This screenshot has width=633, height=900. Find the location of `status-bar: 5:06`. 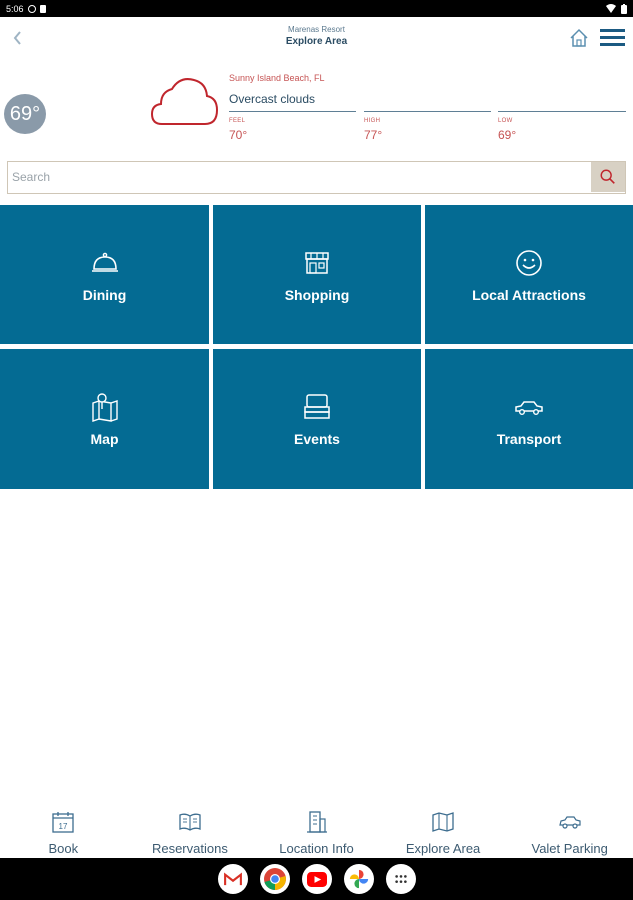

status-bar: 5:06 is located at coordinates (316, 8).